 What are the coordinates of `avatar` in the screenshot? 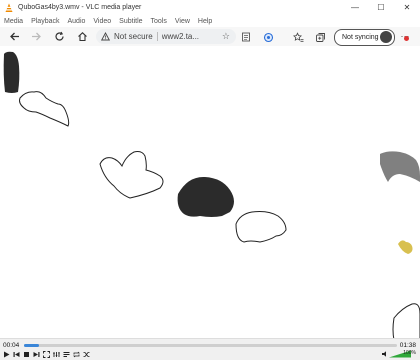 It's located at (386, 37).